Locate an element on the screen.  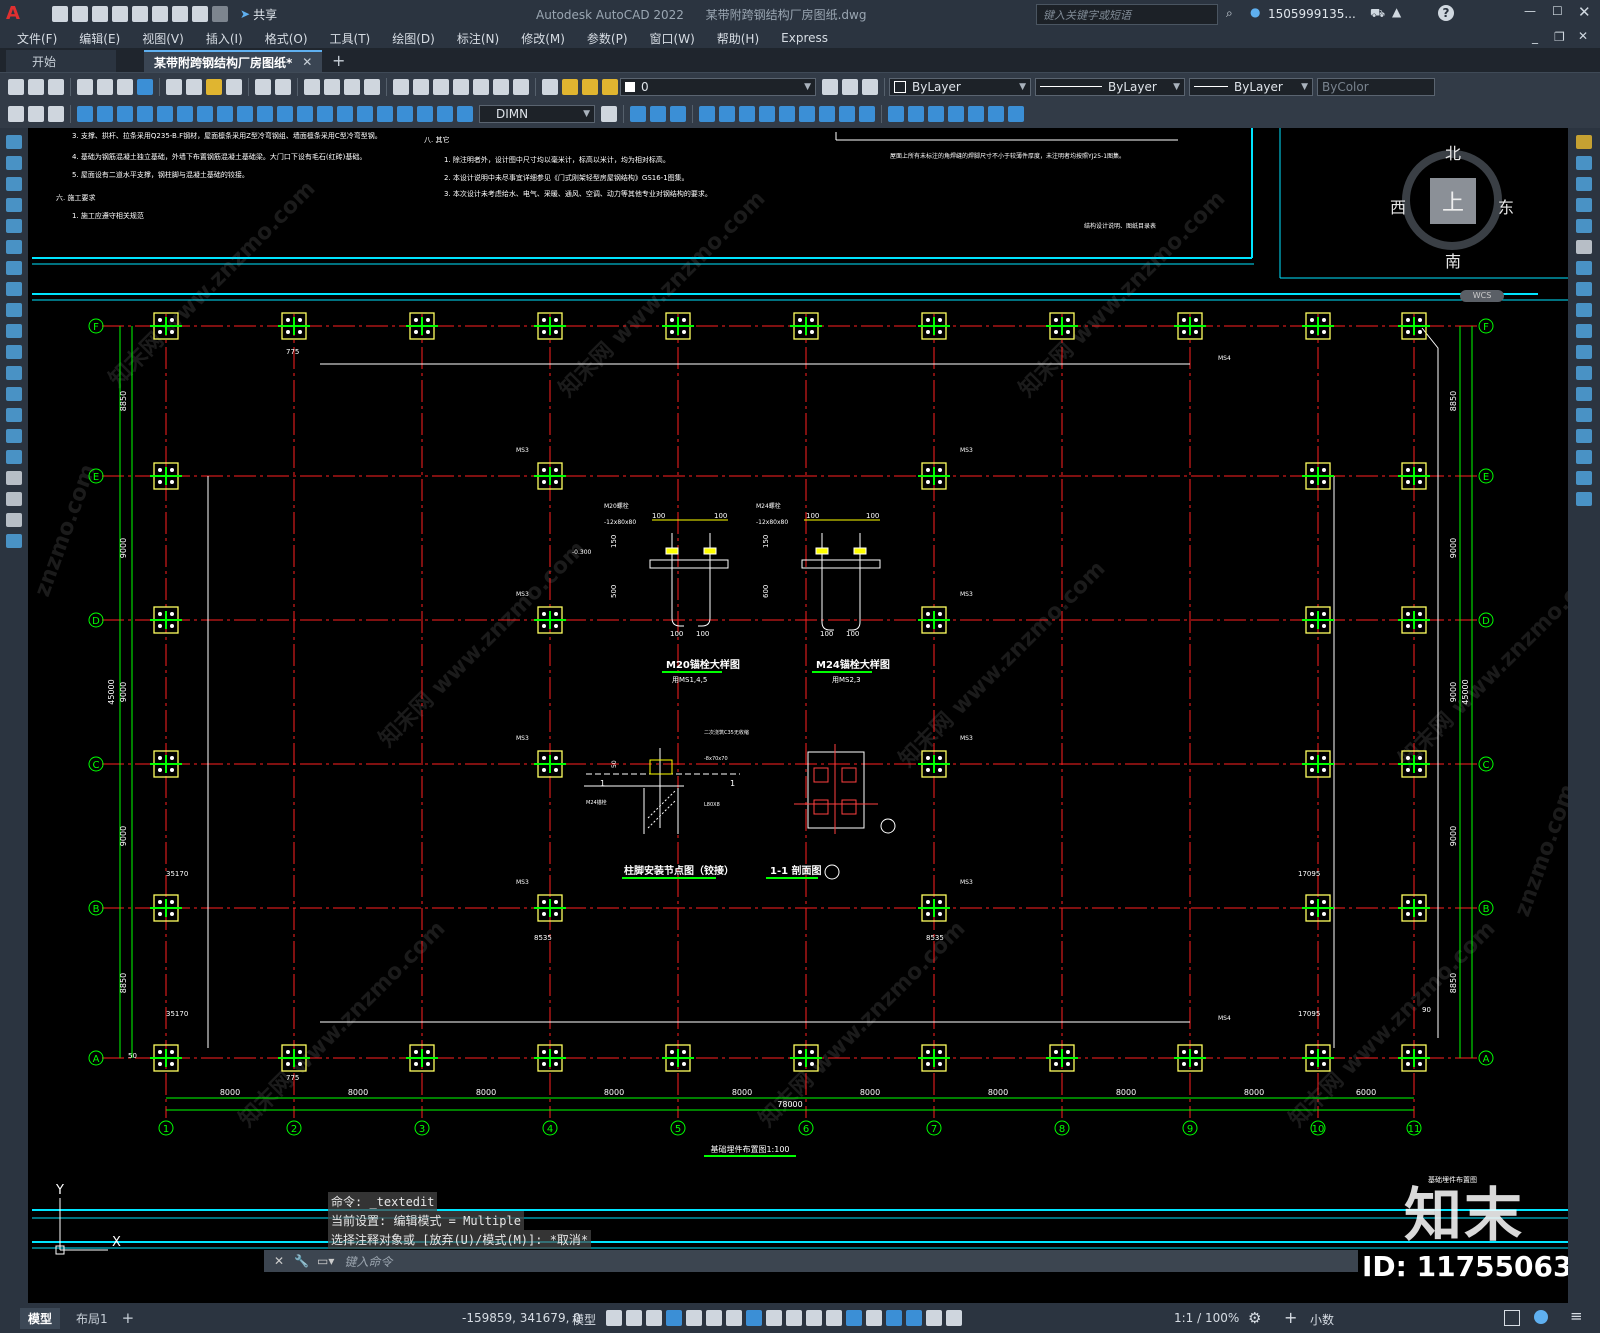
infer-constraints-icon is located at coordinates (654, 1318).